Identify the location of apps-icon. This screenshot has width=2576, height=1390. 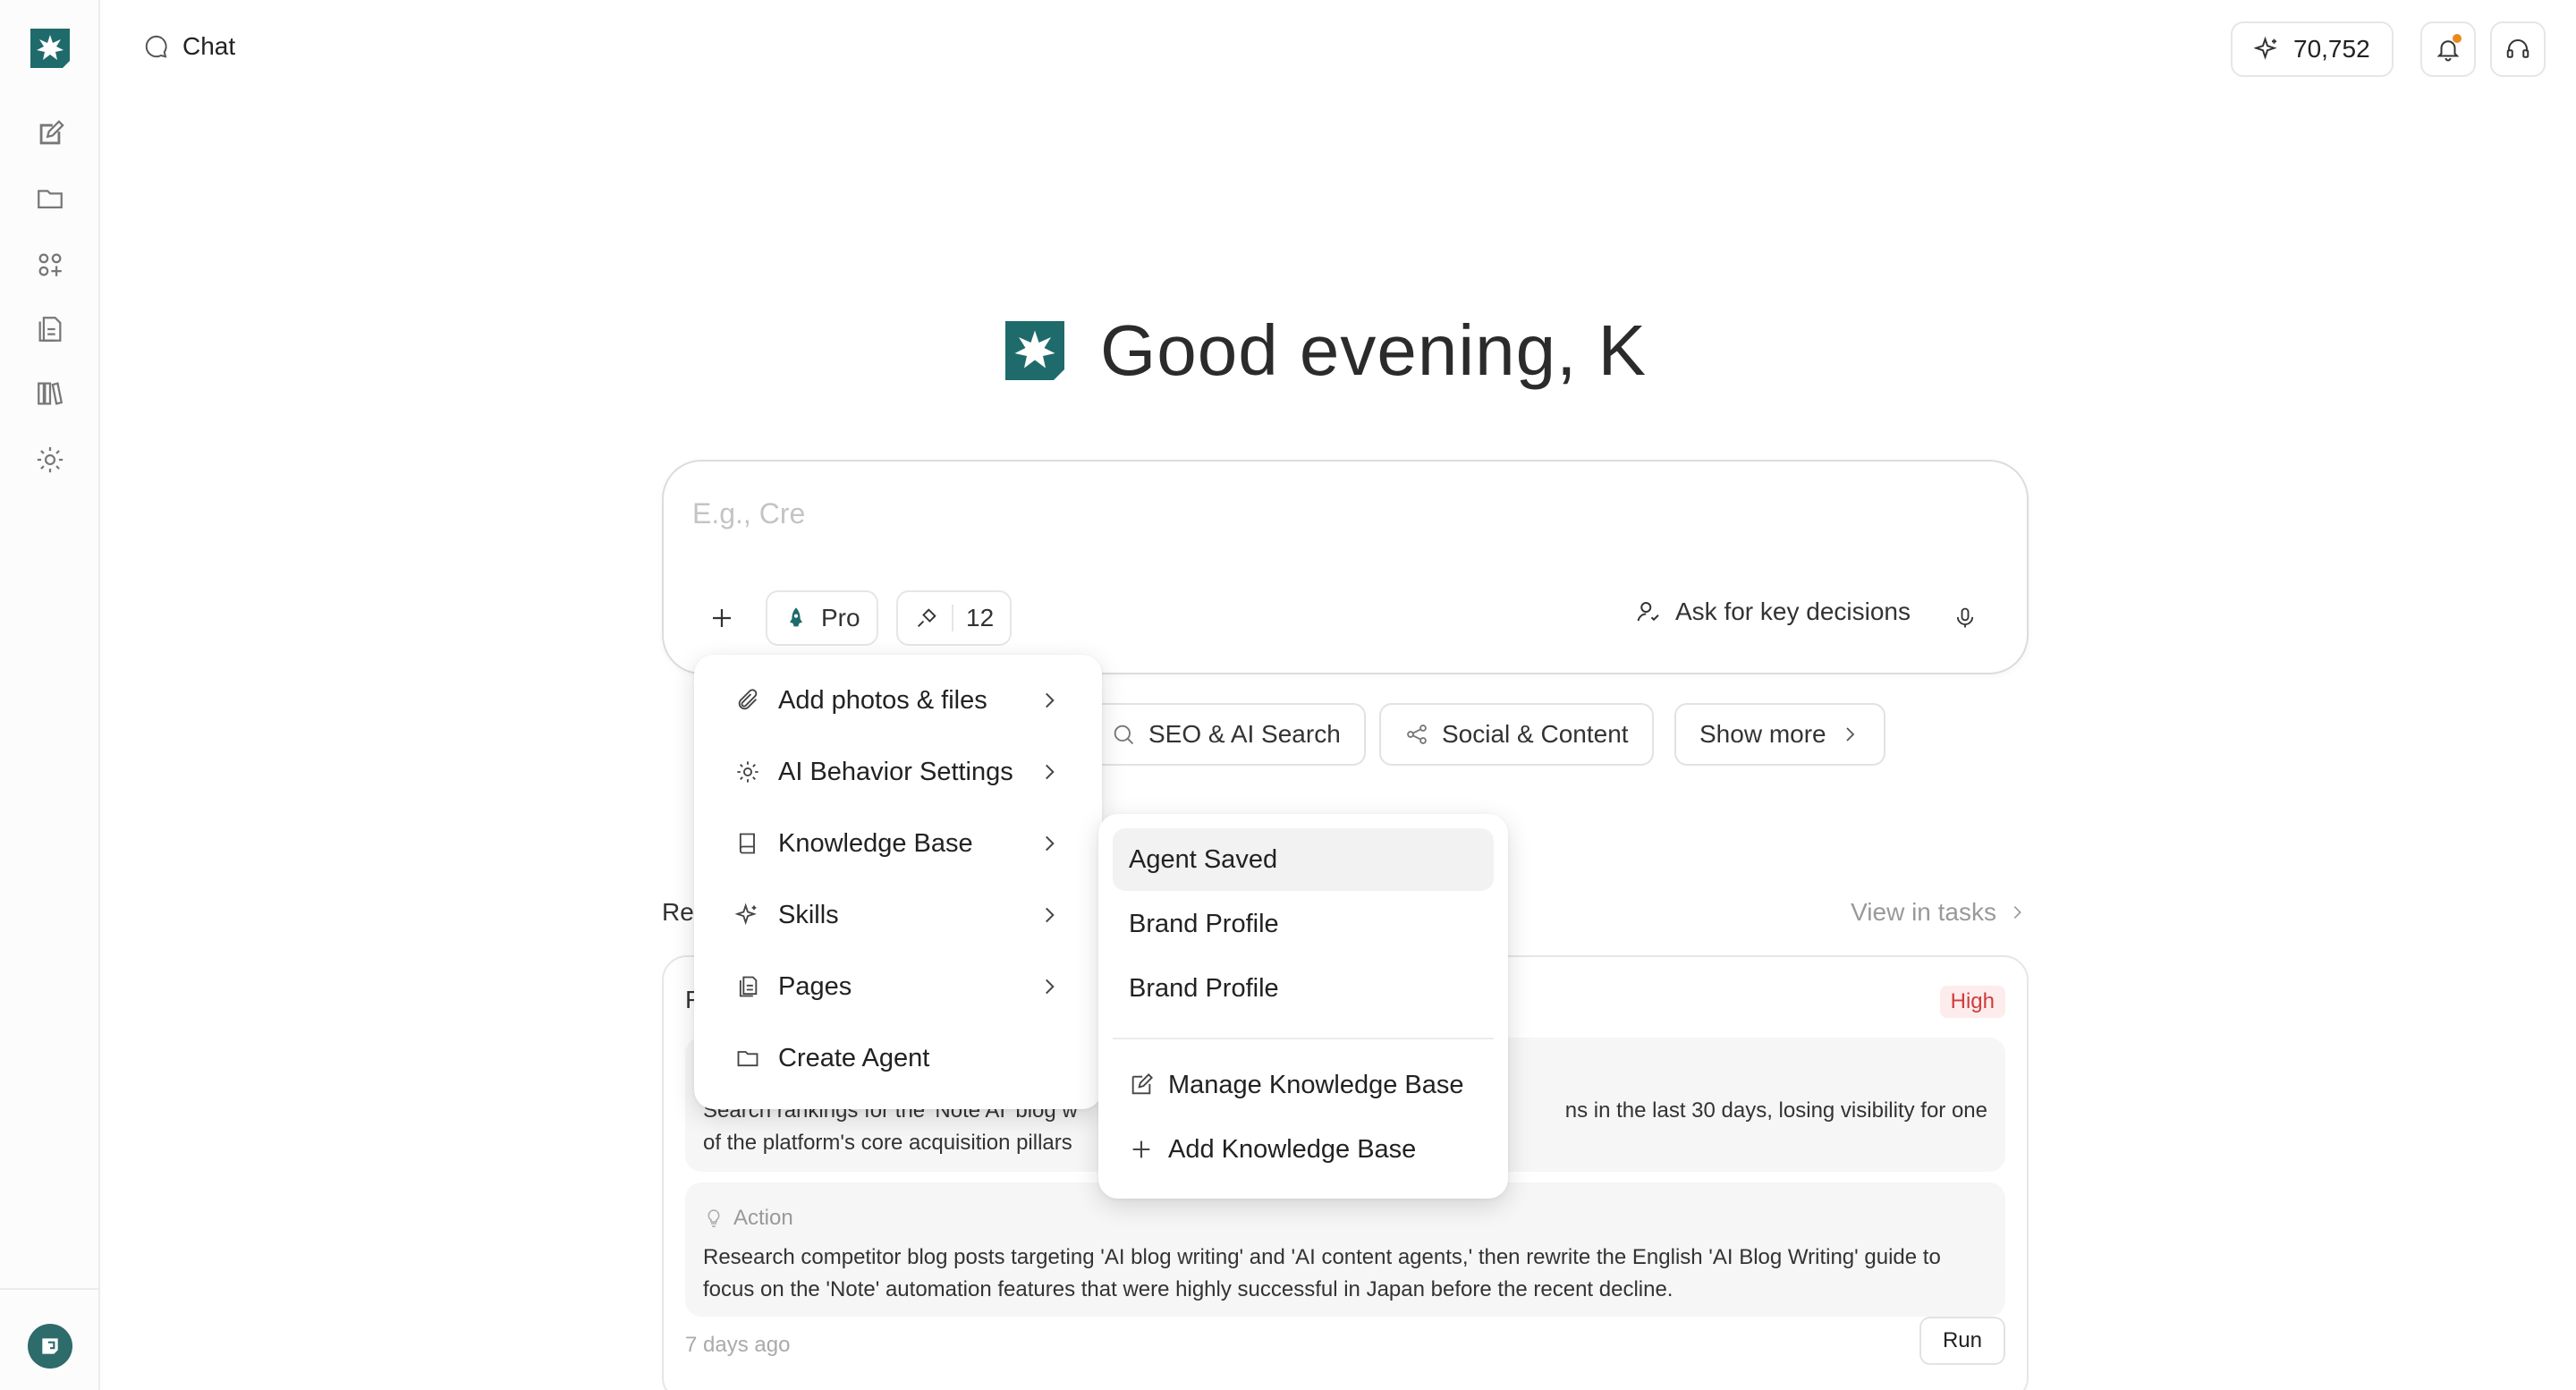
(50, 265).